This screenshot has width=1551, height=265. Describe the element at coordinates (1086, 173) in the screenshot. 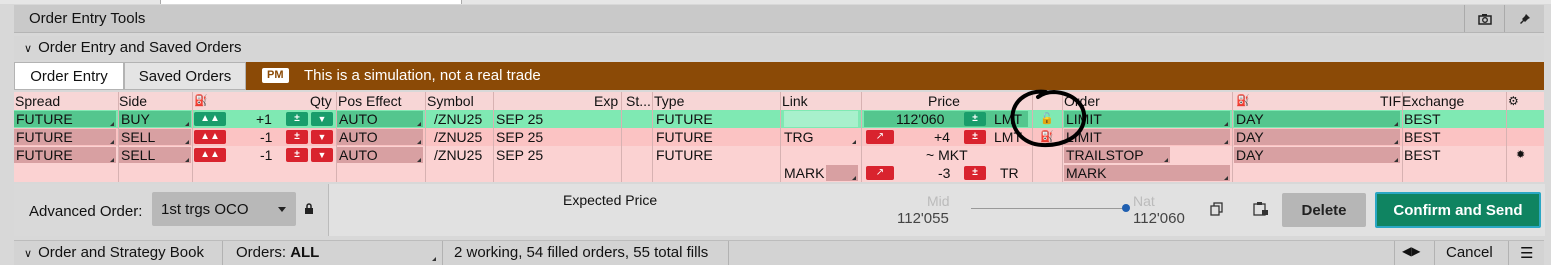

I see `order-type-cell: MARK` at that location.